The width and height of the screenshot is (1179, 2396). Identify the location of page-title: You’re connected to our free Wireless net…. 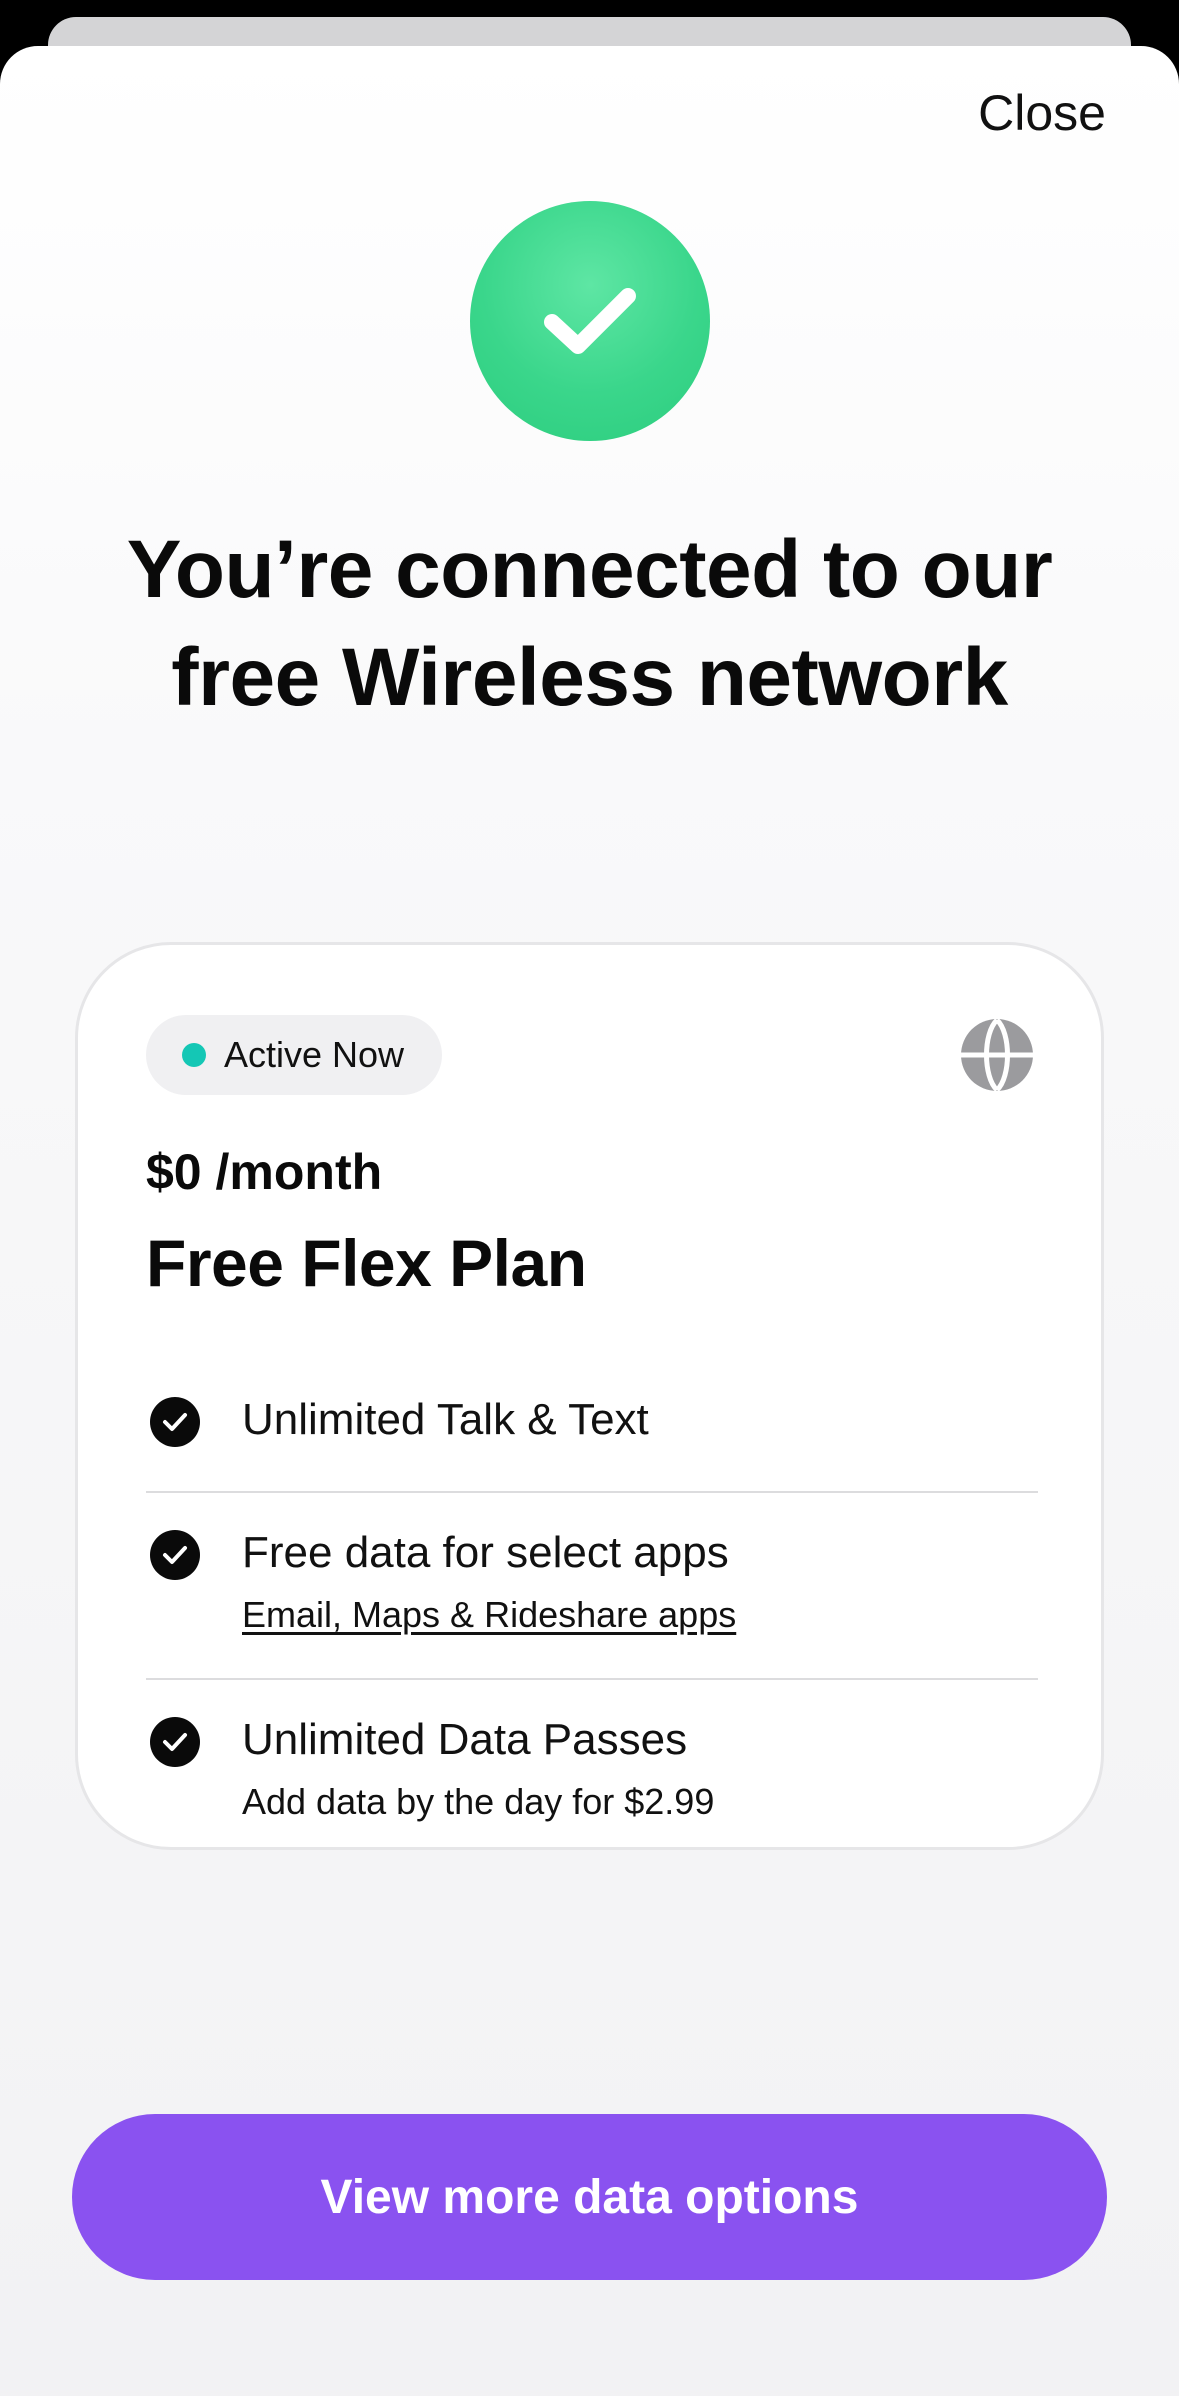
(589, 623).